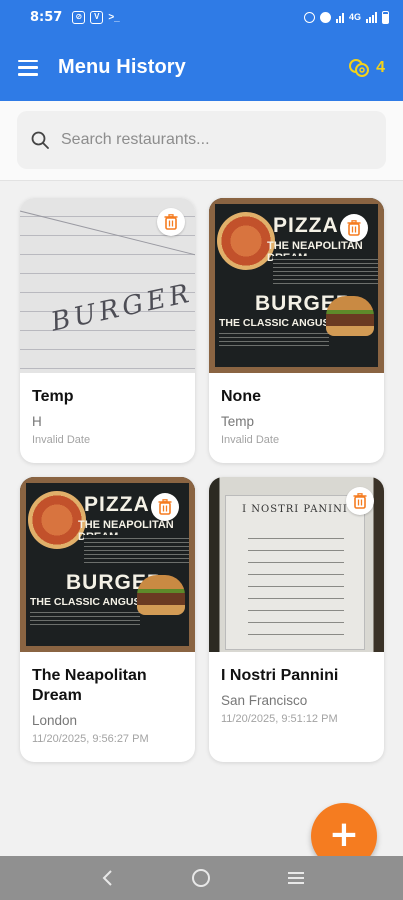 Image resolution: width=403 pixels, height=900 pixels. I want to click on home-circle-icon, so click(201, 878).